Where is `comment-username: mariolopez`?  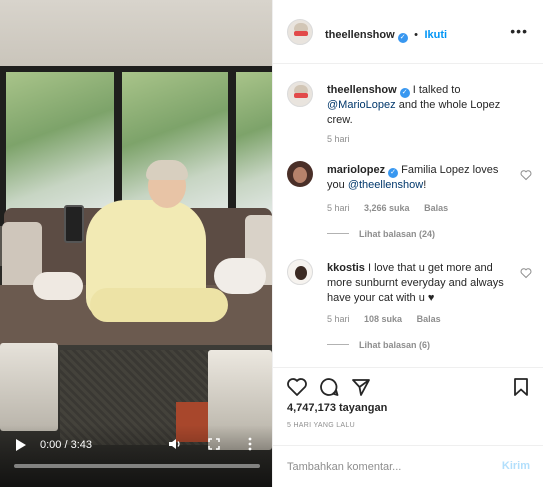 comment-username: mariolopez is located at coordinates (356, 170).